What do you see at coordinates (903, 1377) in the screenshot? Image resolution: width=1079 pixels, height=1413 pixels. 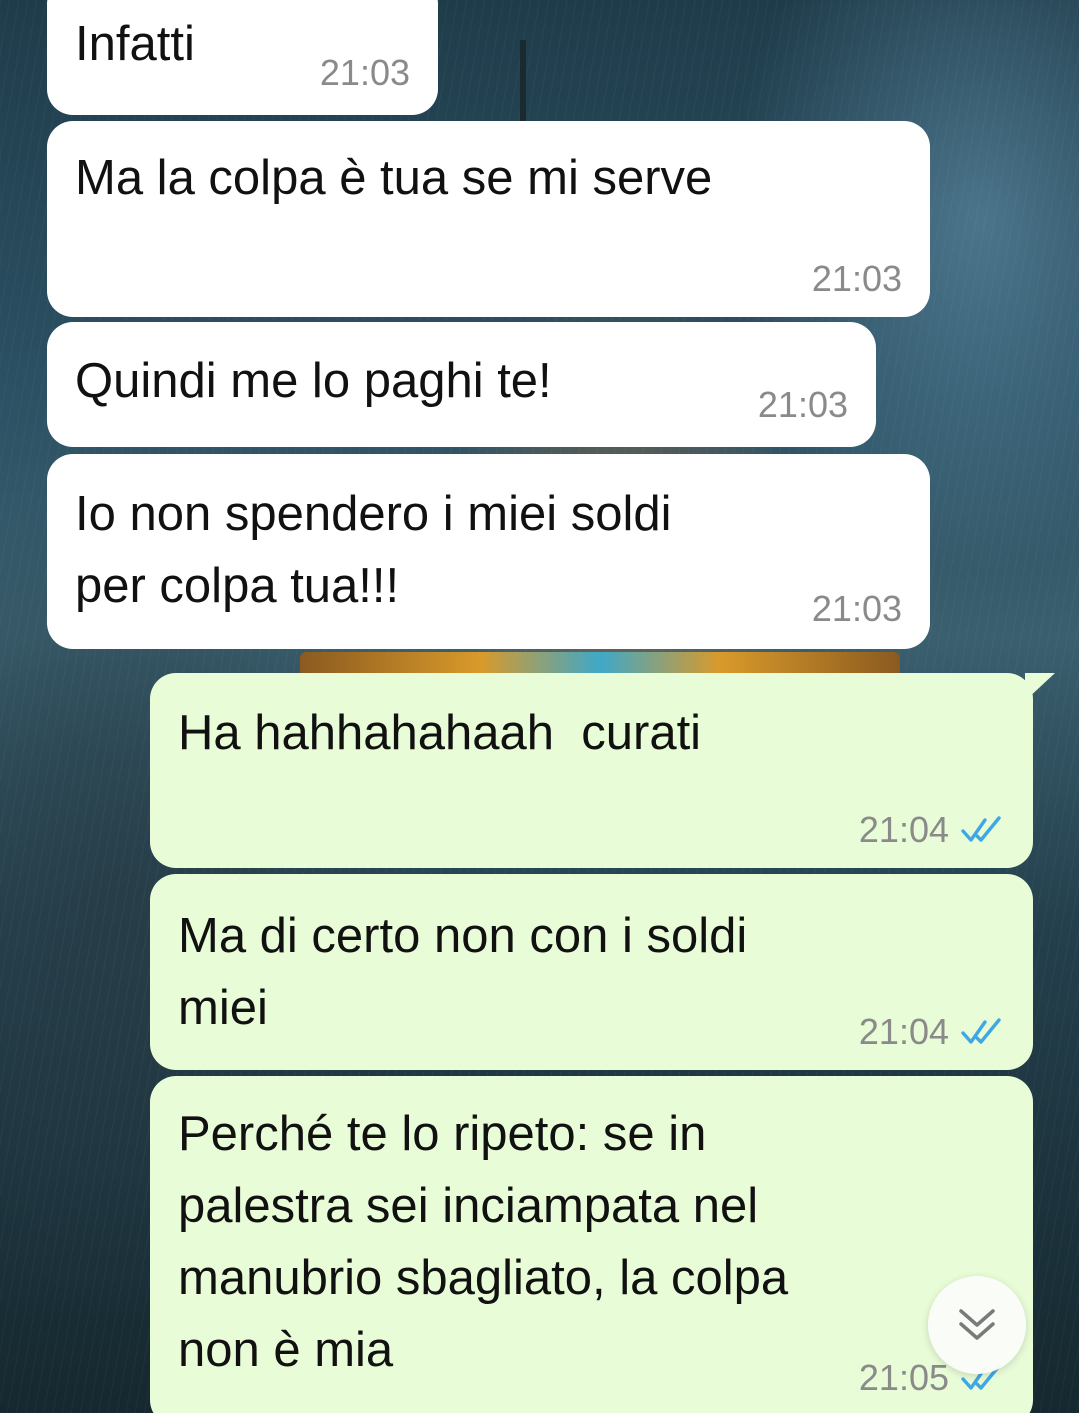 I see `message-time: 21:05` at bounding box center [903, 1377].